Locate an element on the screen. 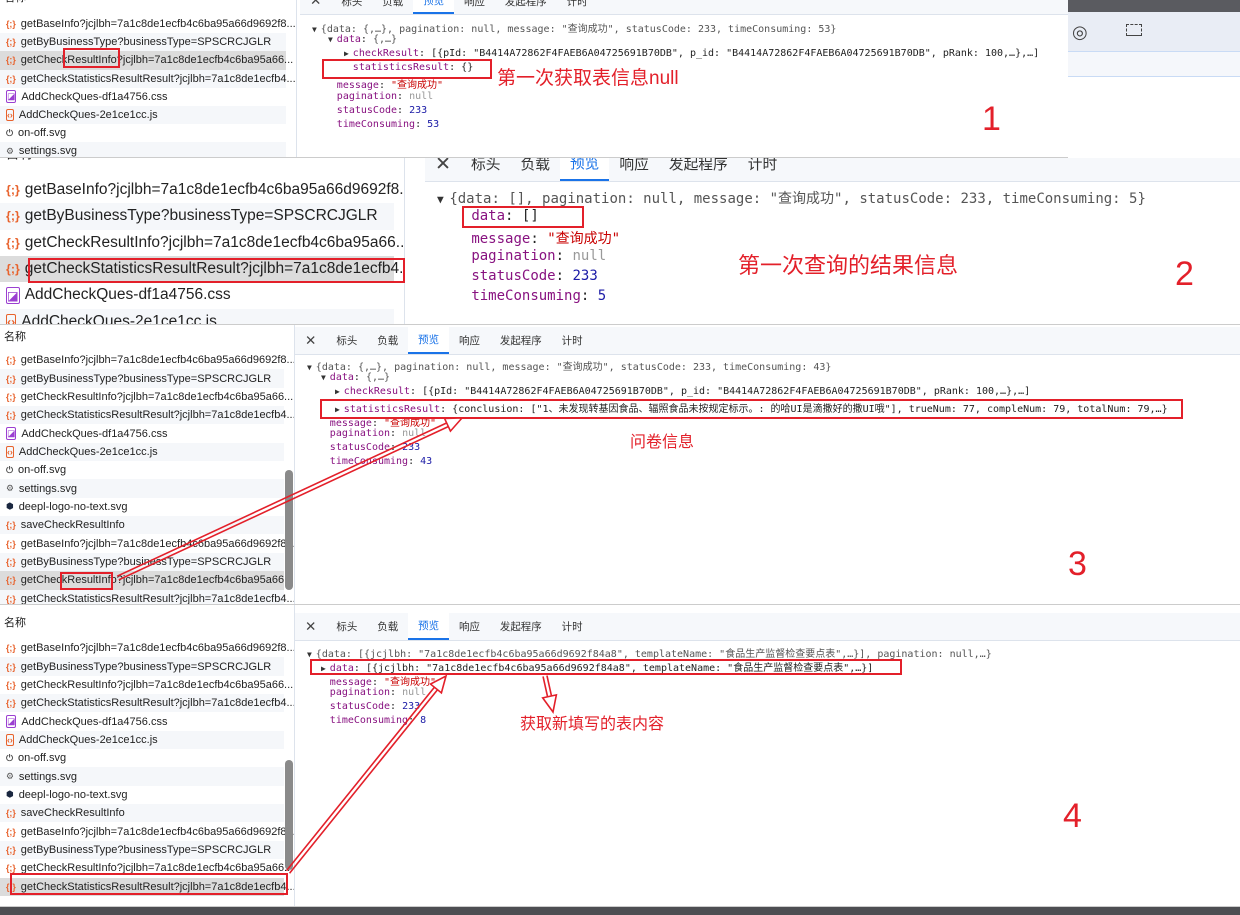 This screenshot has height=915, width=1240. eye-icon: ◎ is located at coordinates (1080, 32).